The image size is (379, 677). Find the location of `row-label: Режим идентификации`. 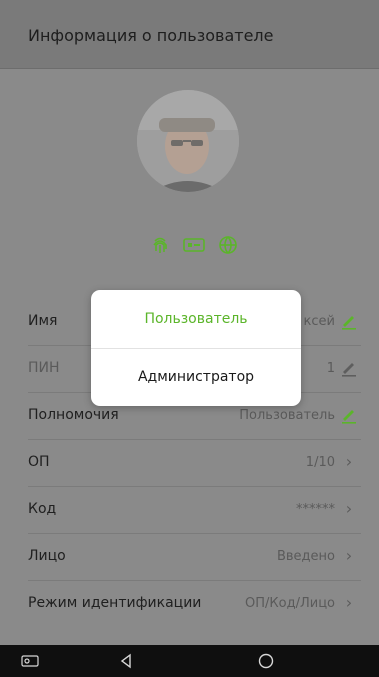

row-label: Режим идентификации is located at coordinates (115, 603).